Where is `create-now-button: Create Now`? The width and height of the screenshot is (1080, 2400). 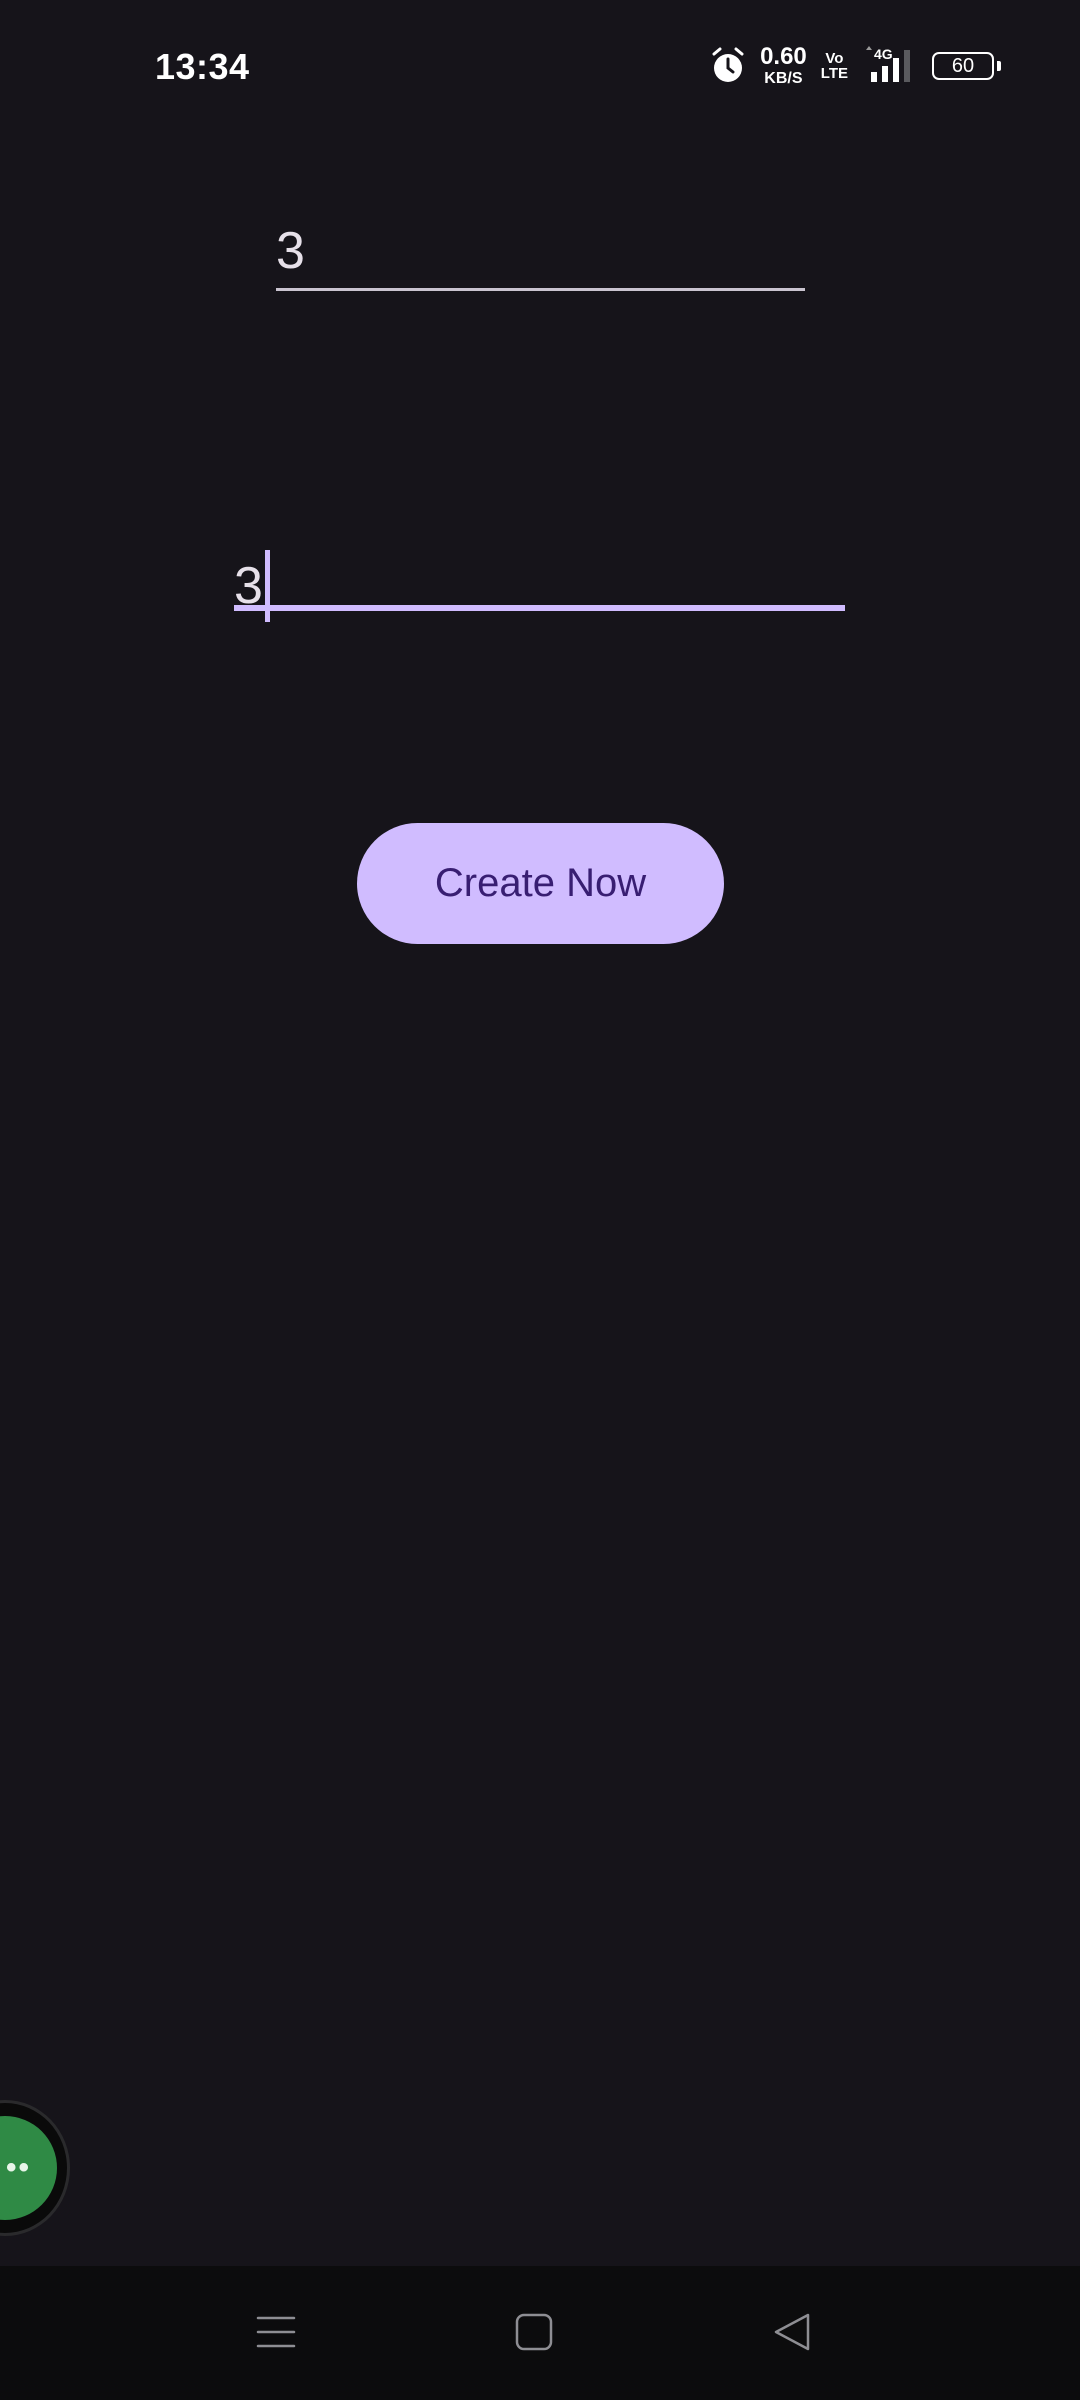 create-now-button: Create Now is located at coordinates (540, 883).